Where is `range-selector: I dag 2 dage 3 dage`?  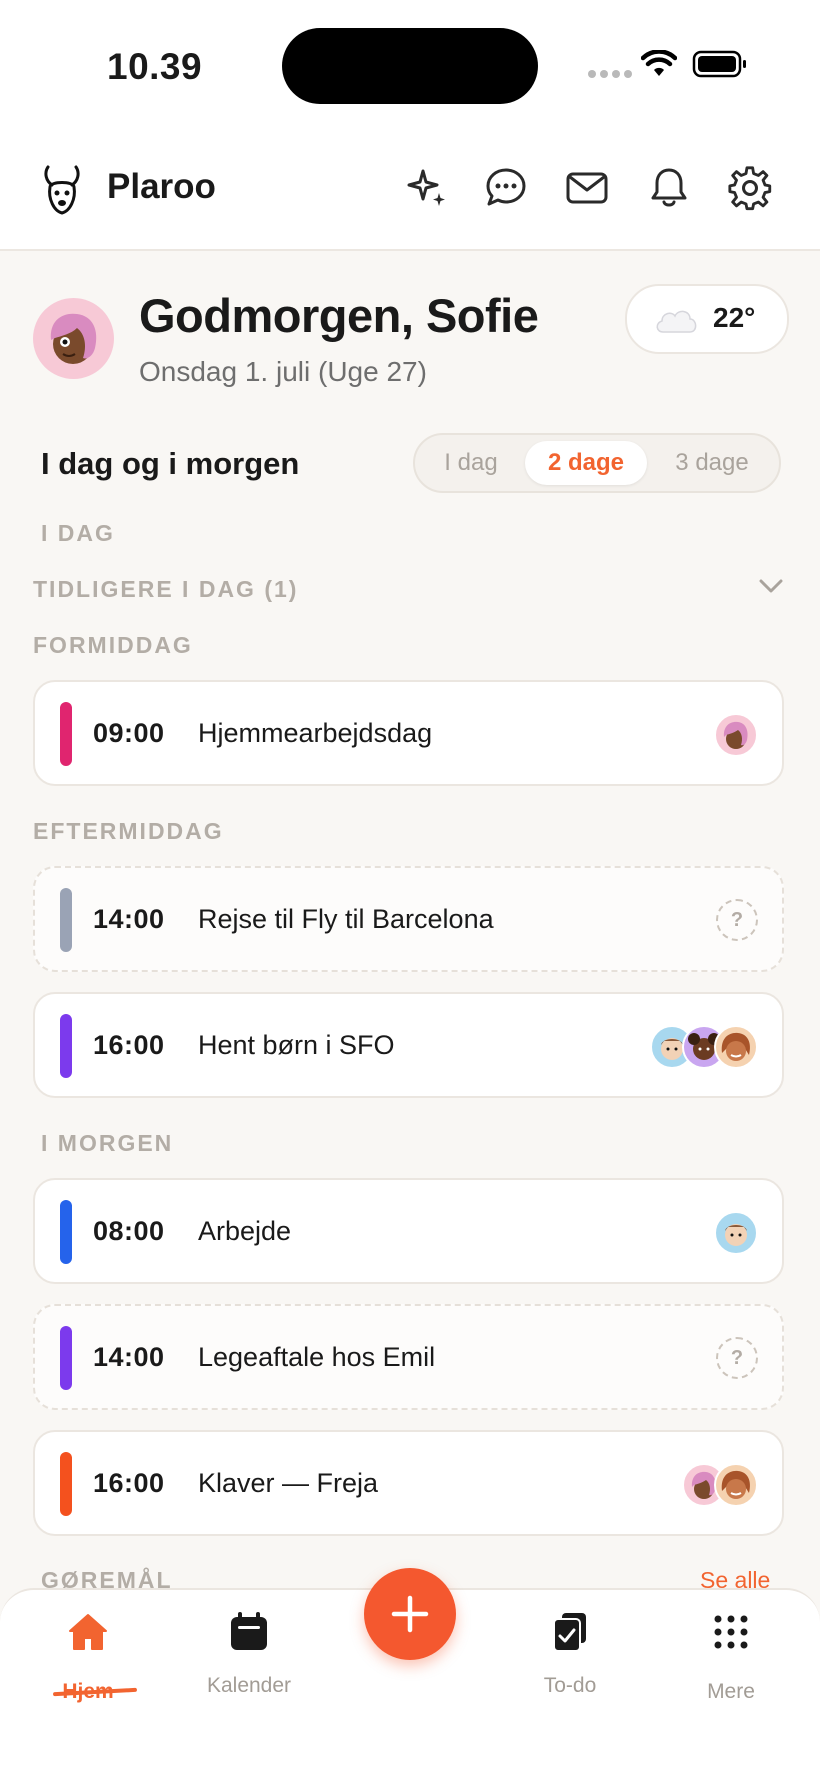 range-selector: I dag 2 dage 3 dage is located at coordinates (597, 463).